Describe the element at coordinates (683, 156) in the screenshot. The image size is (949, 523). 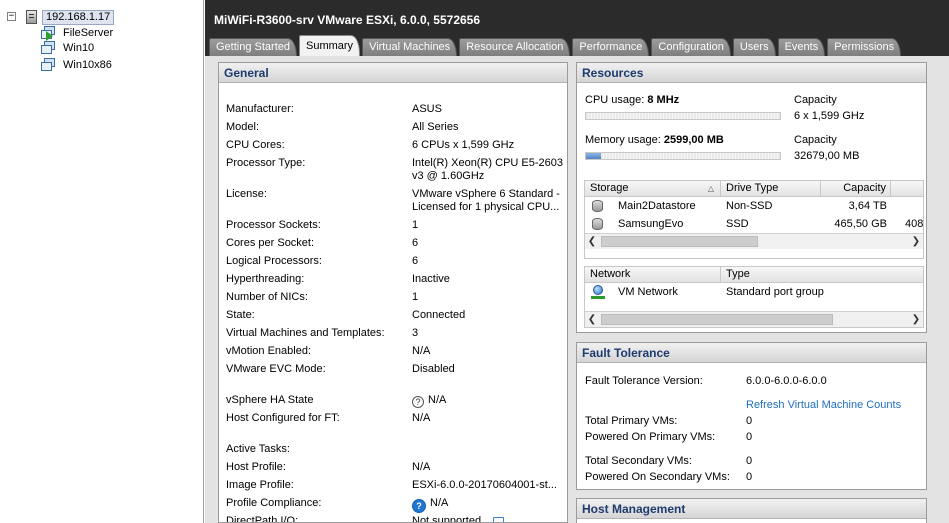
I see `memory-usage-bar` at that location.